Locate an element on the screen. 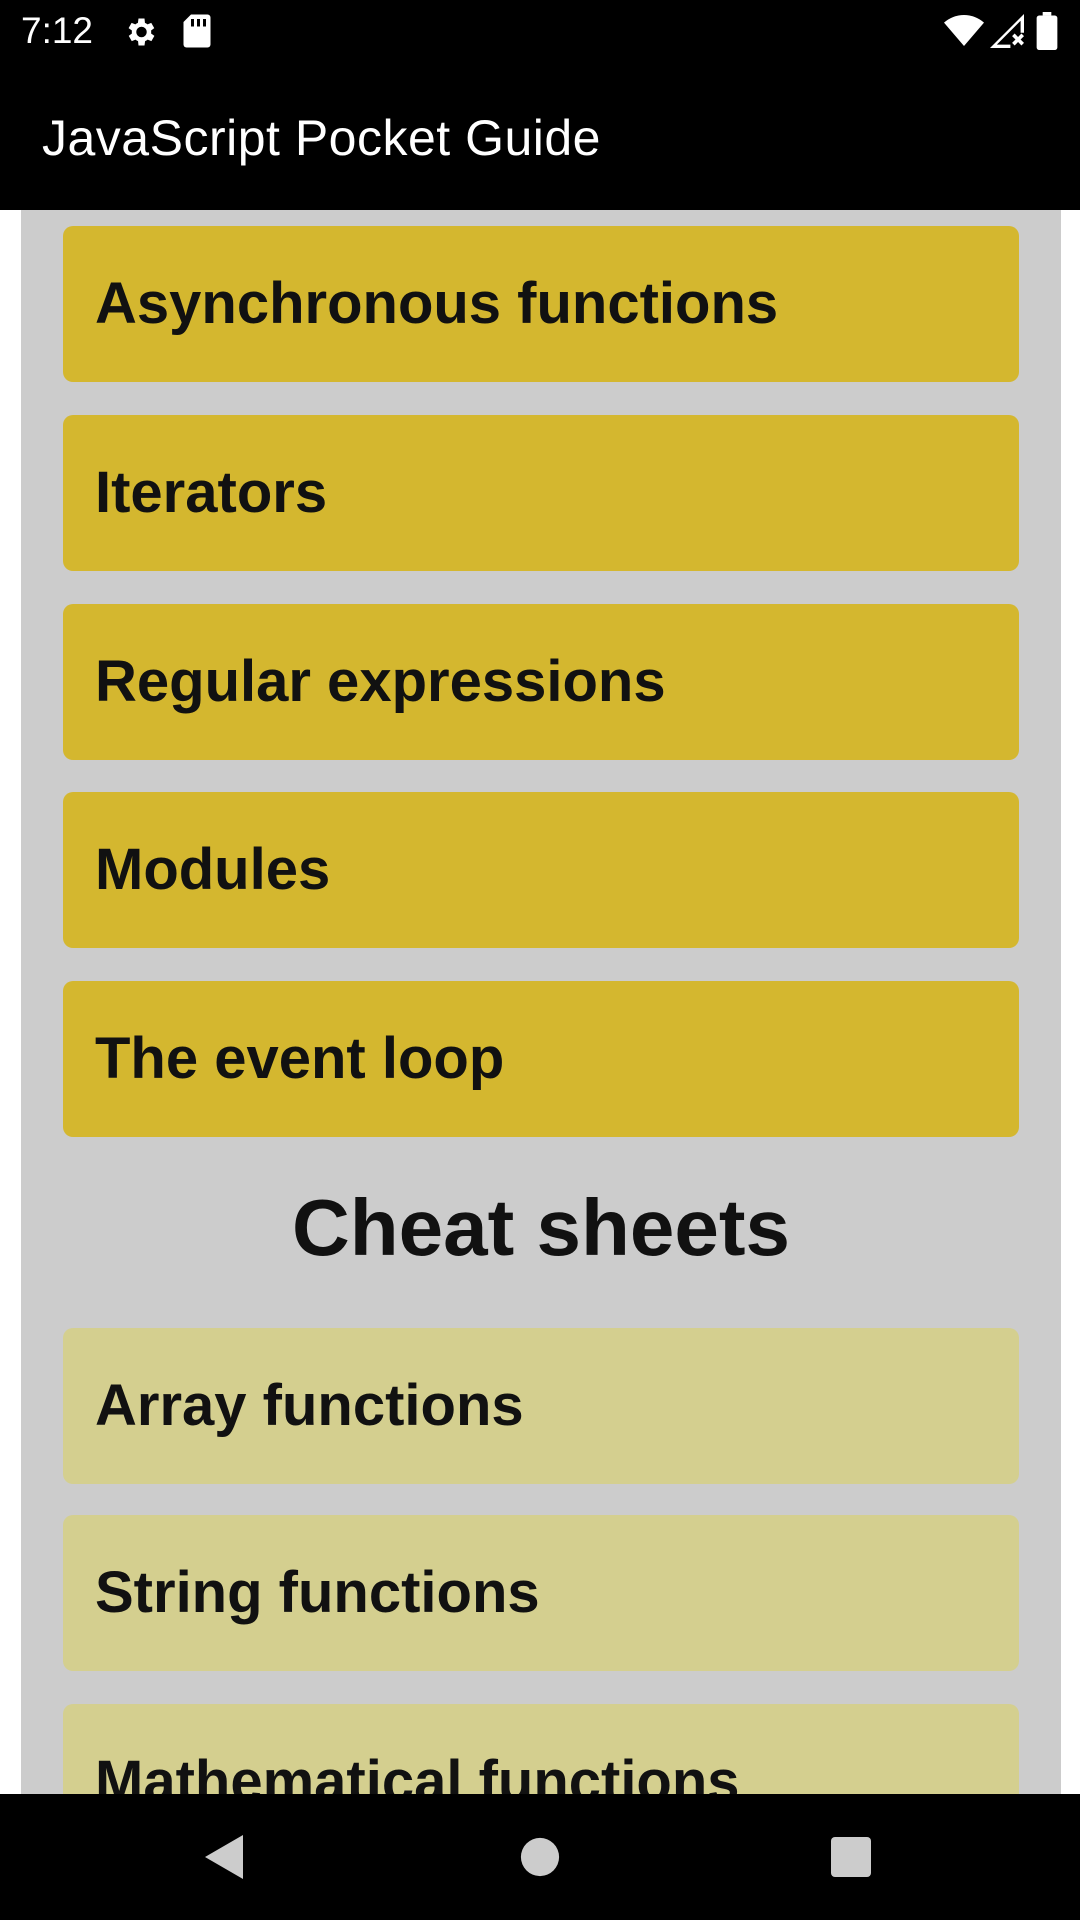 Image resolution: width=1080 pixels, height=1920 pixels. gear-icon is located at coordinates (140, 34).